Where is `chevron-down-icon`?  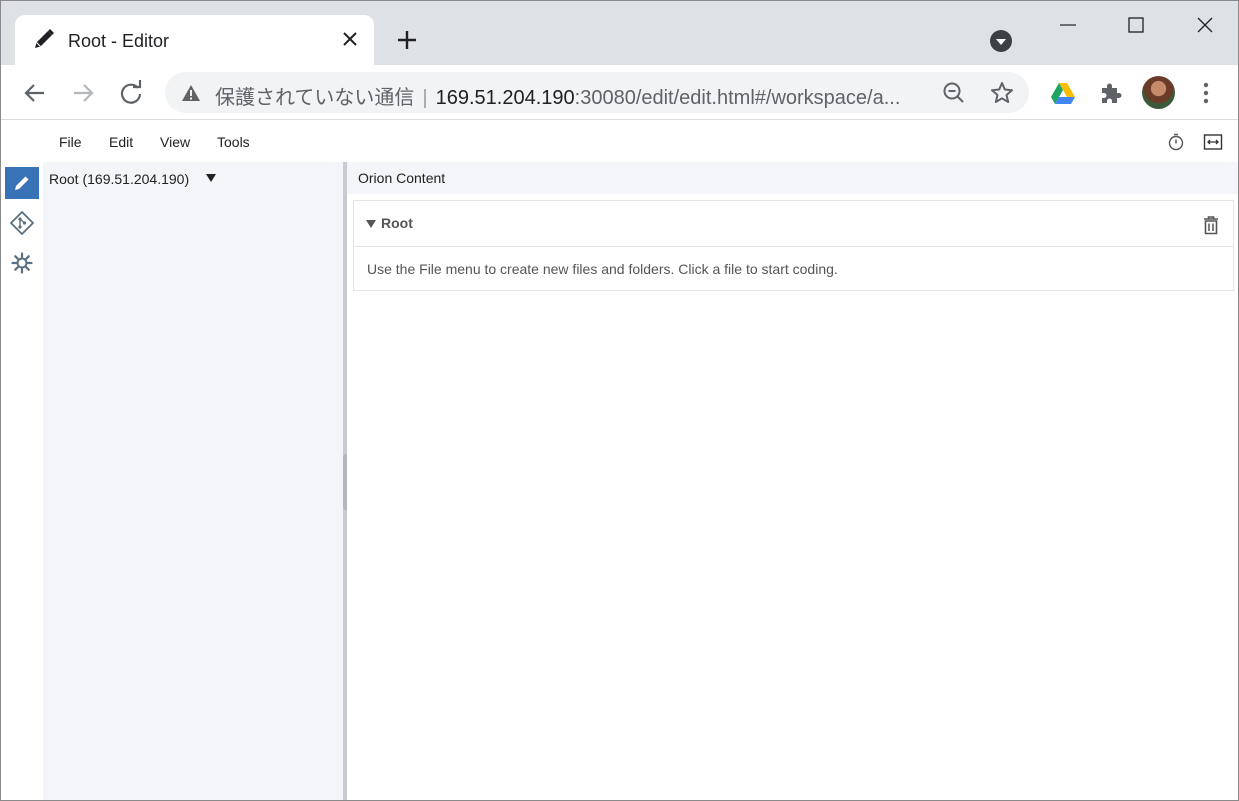
chevron-down-icon is located at coordinates (211, 178).